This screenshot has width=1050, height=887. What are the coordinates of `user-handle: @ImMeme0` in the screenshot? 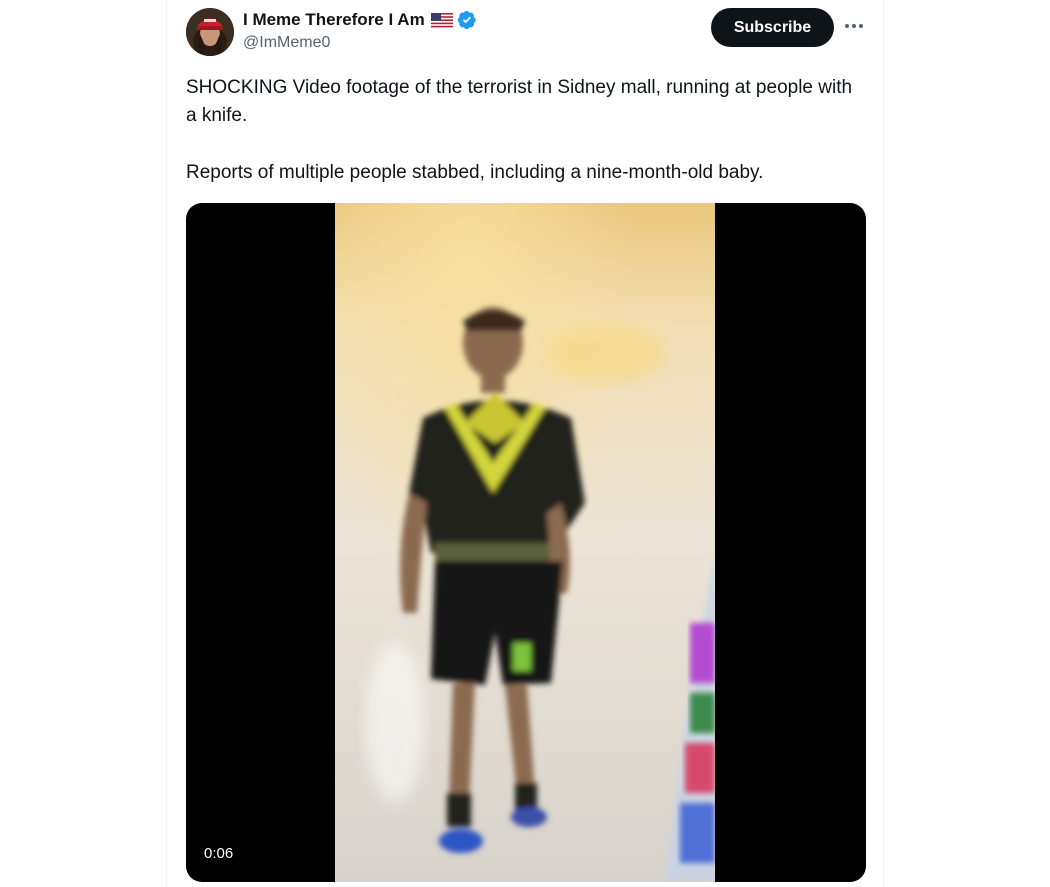 It's located at (286, 43).